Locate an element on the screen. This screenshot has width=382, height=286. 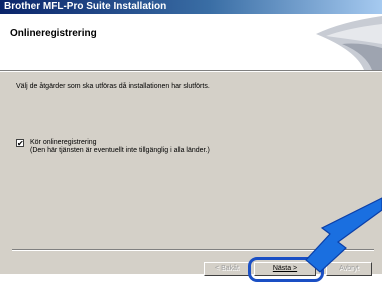
page-title: Onlineregistrering is located at coordinates (53, 33).